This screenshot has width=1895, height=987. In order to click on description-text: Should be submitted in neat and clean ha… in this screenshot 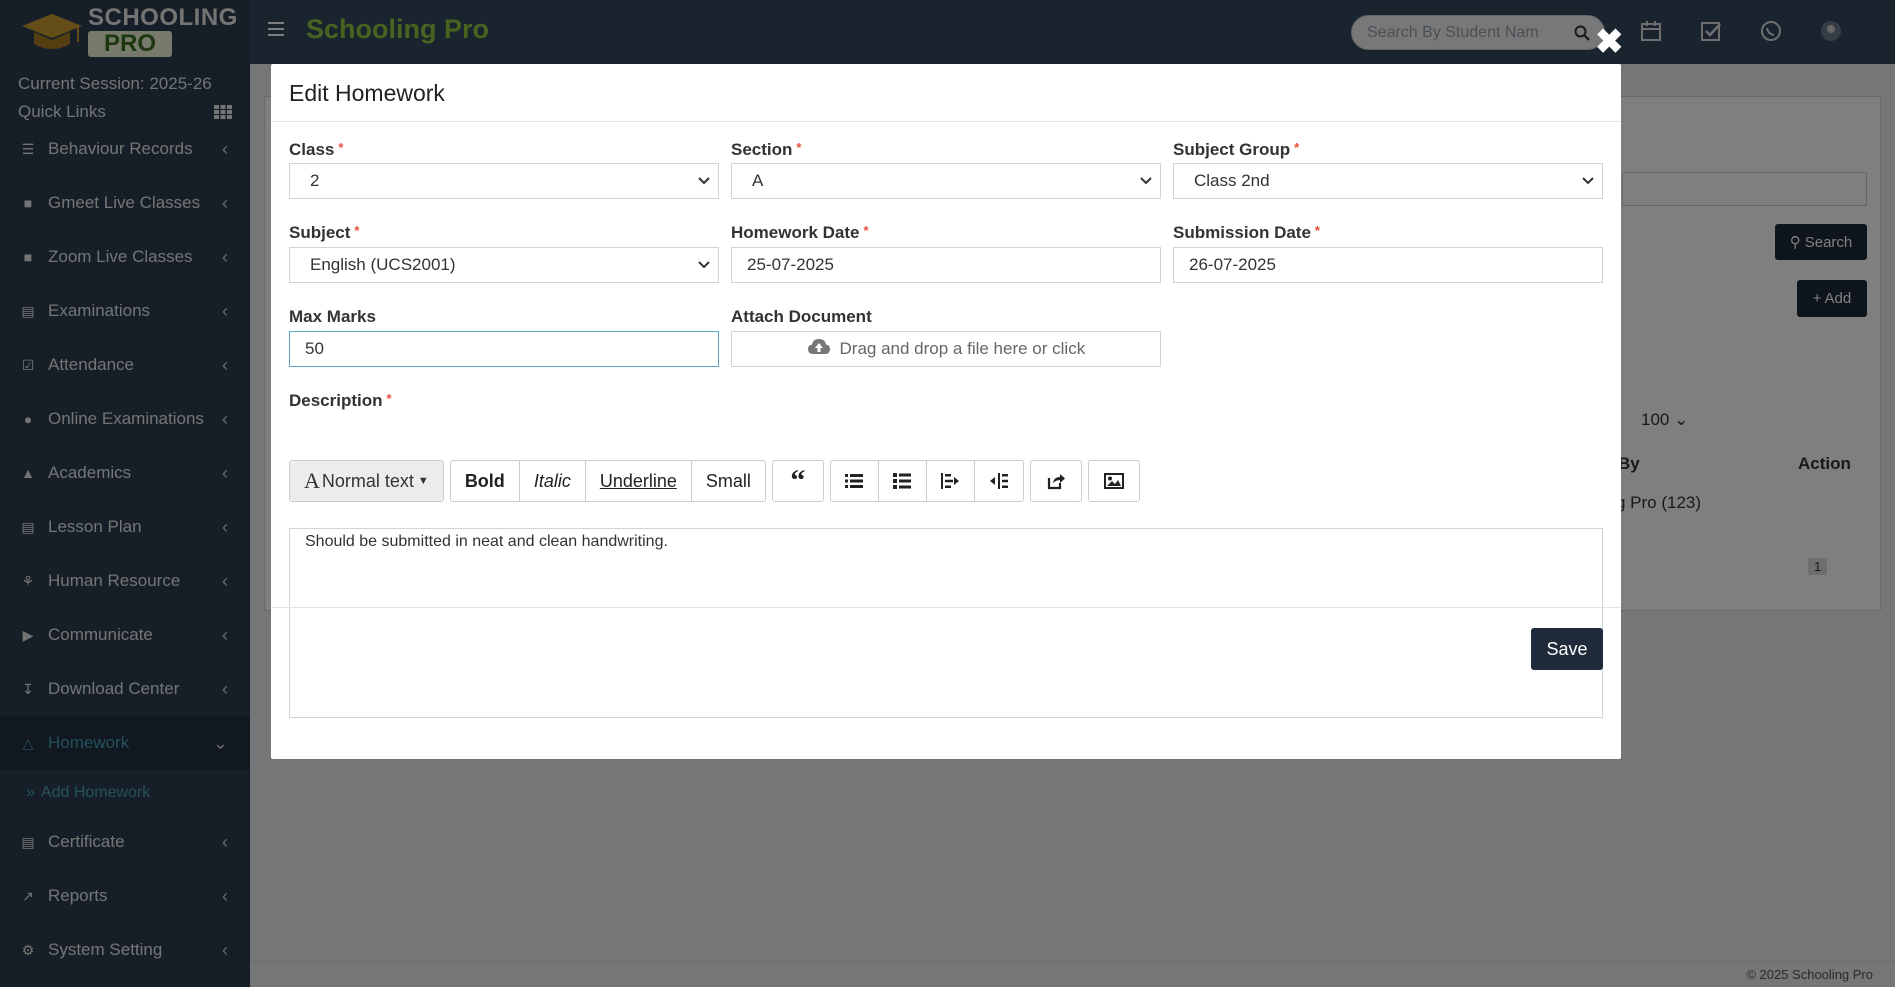, I will do `click(486, 541)`.